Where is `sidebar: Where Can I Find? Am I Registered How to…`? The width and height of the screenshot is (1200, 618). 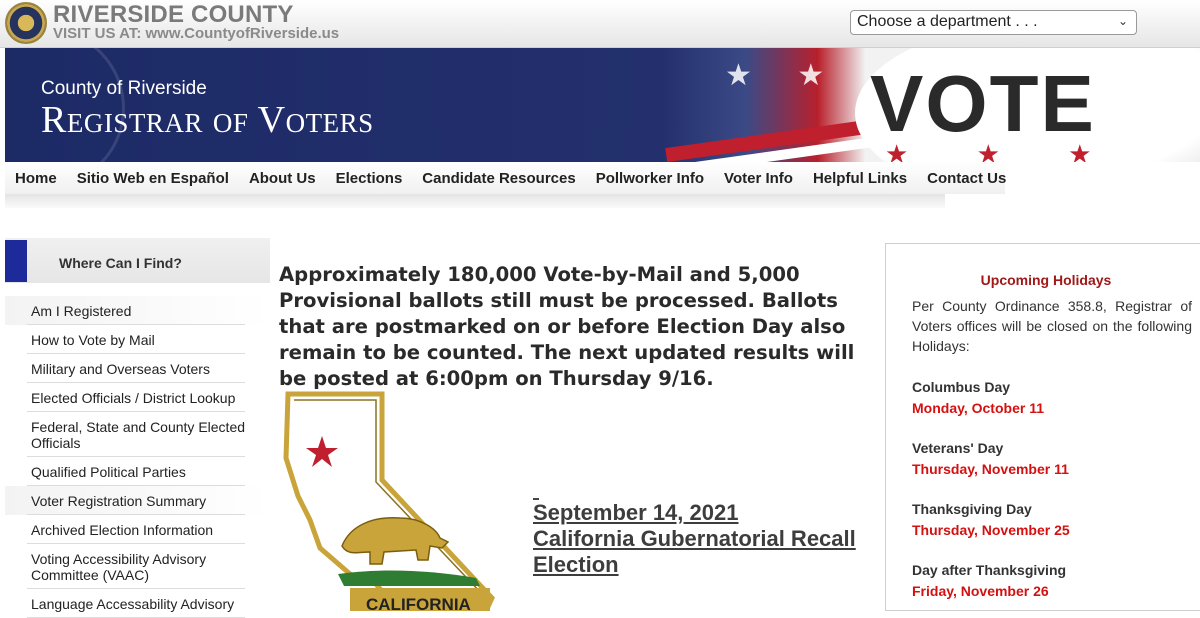 sidebar: Where Can I Find? Am I Registered How to… is located at coordinates (137, 428).